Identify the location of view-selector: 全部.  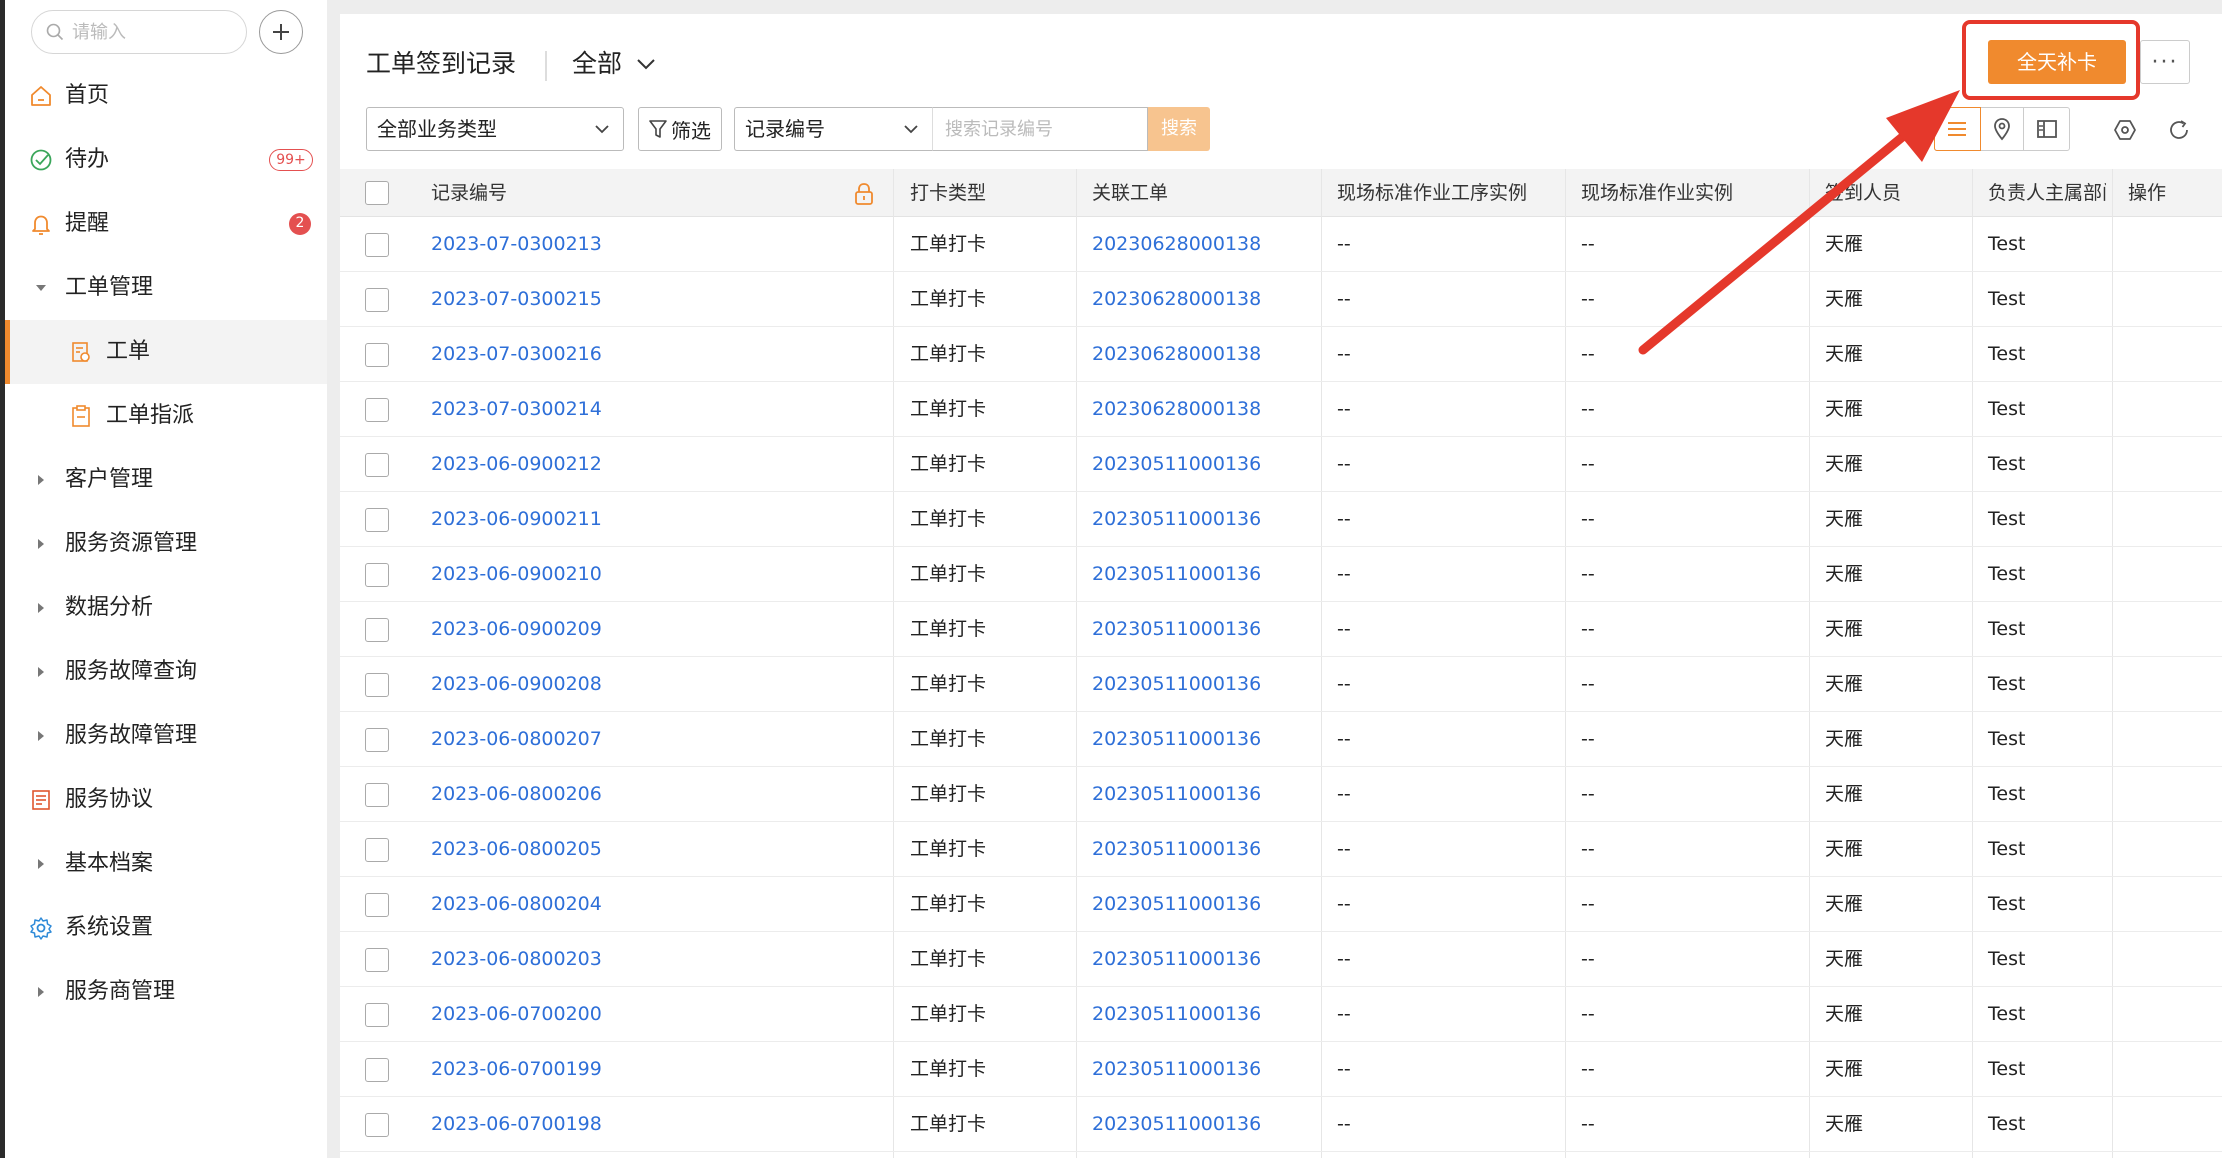
(614, 64).